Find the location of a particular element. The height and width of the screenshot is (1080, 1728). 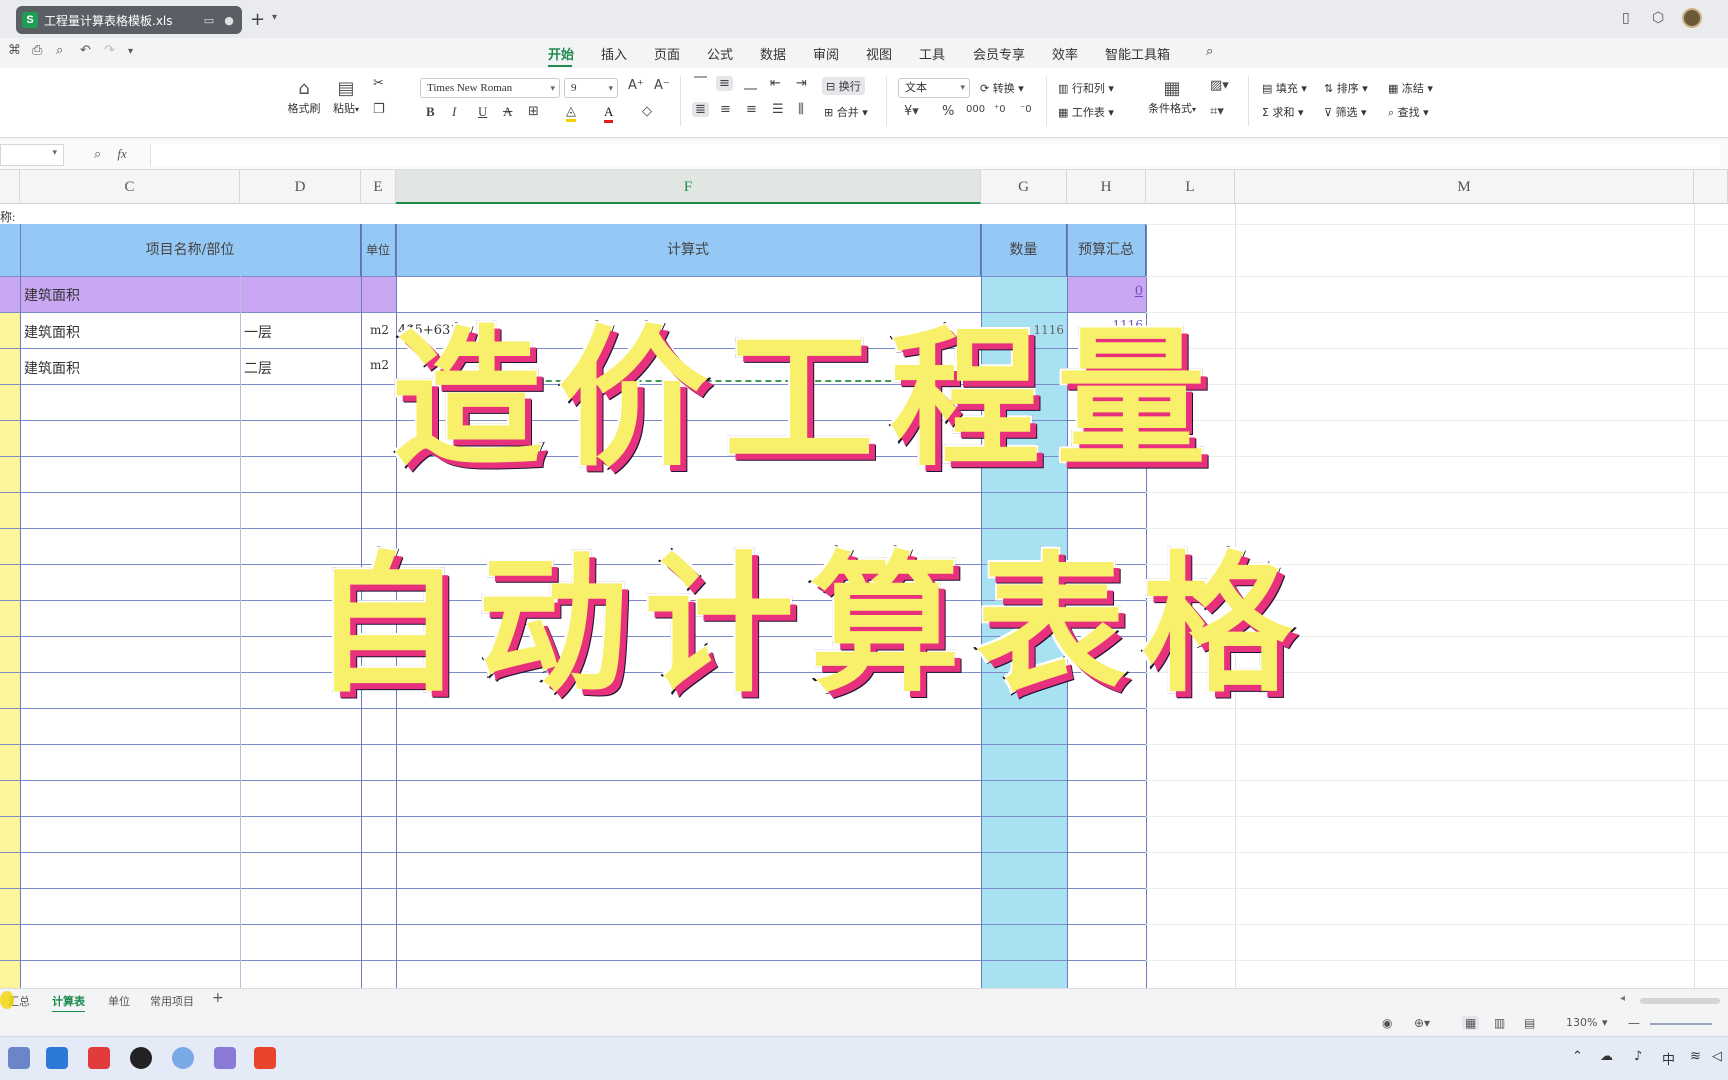

menu-view: 视图 is located at coordinates (879, 53).